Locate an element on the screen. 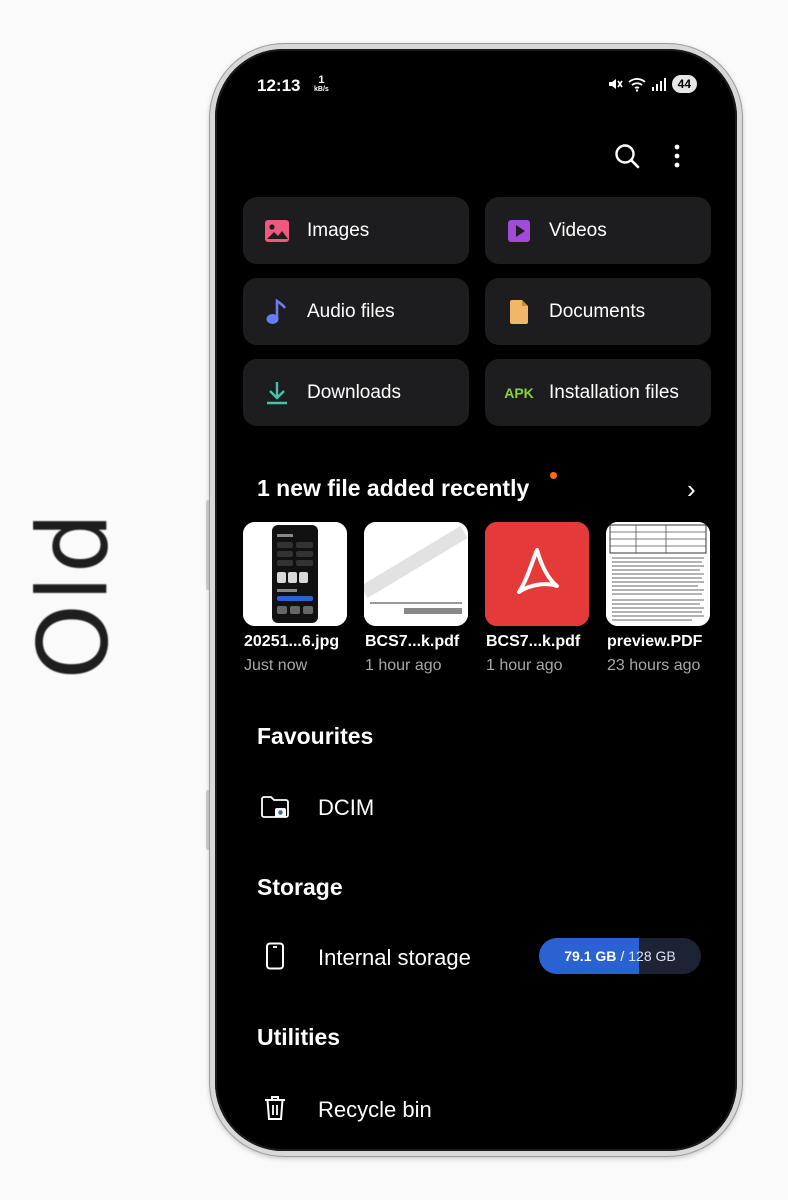  image-icon is located at coordinates (277, 231).